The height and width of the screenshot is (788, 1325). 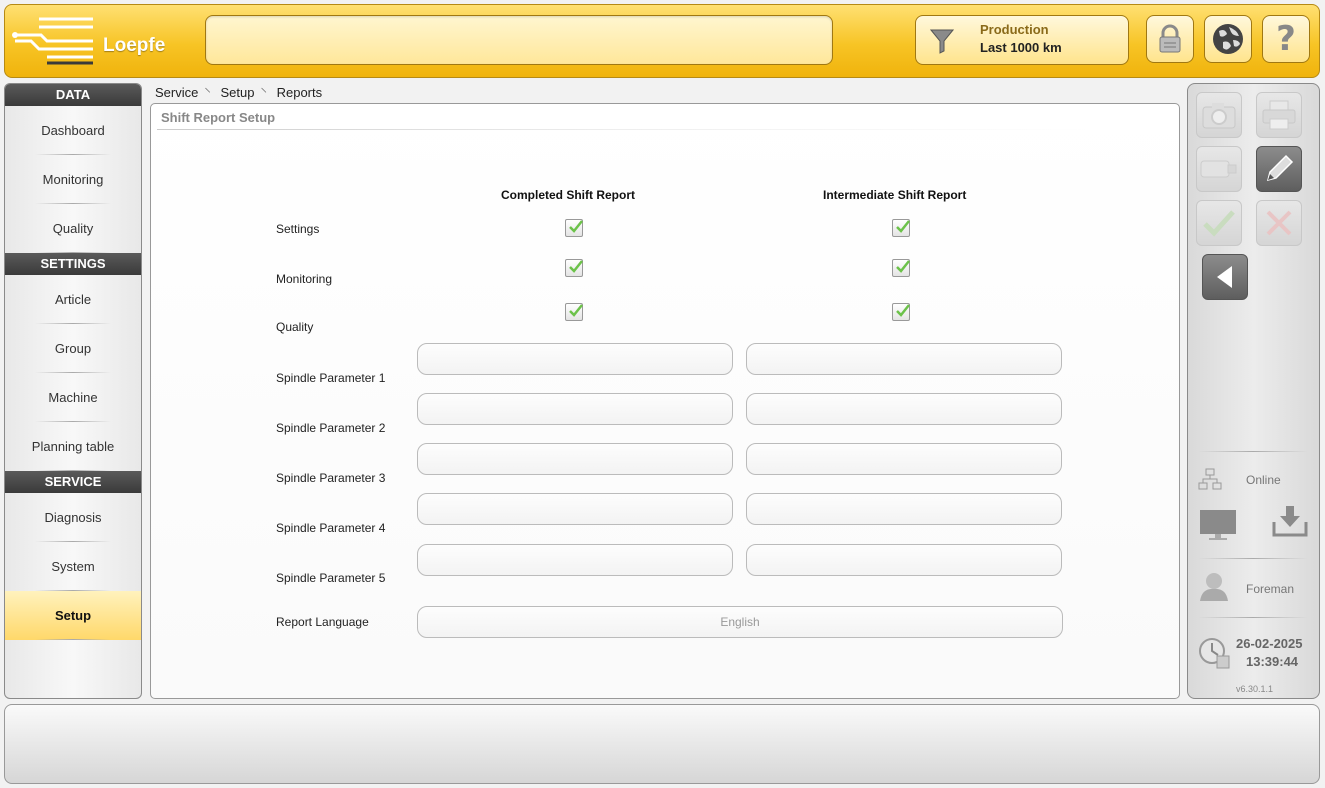 I want to click on lock-icon, so click(x=1170, y=38).